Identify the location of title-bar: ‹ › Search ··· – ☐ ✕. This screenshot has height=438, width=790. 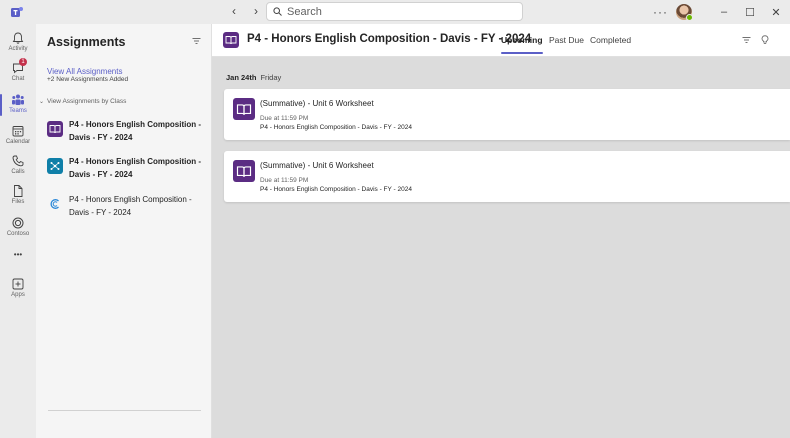
(395, 12).